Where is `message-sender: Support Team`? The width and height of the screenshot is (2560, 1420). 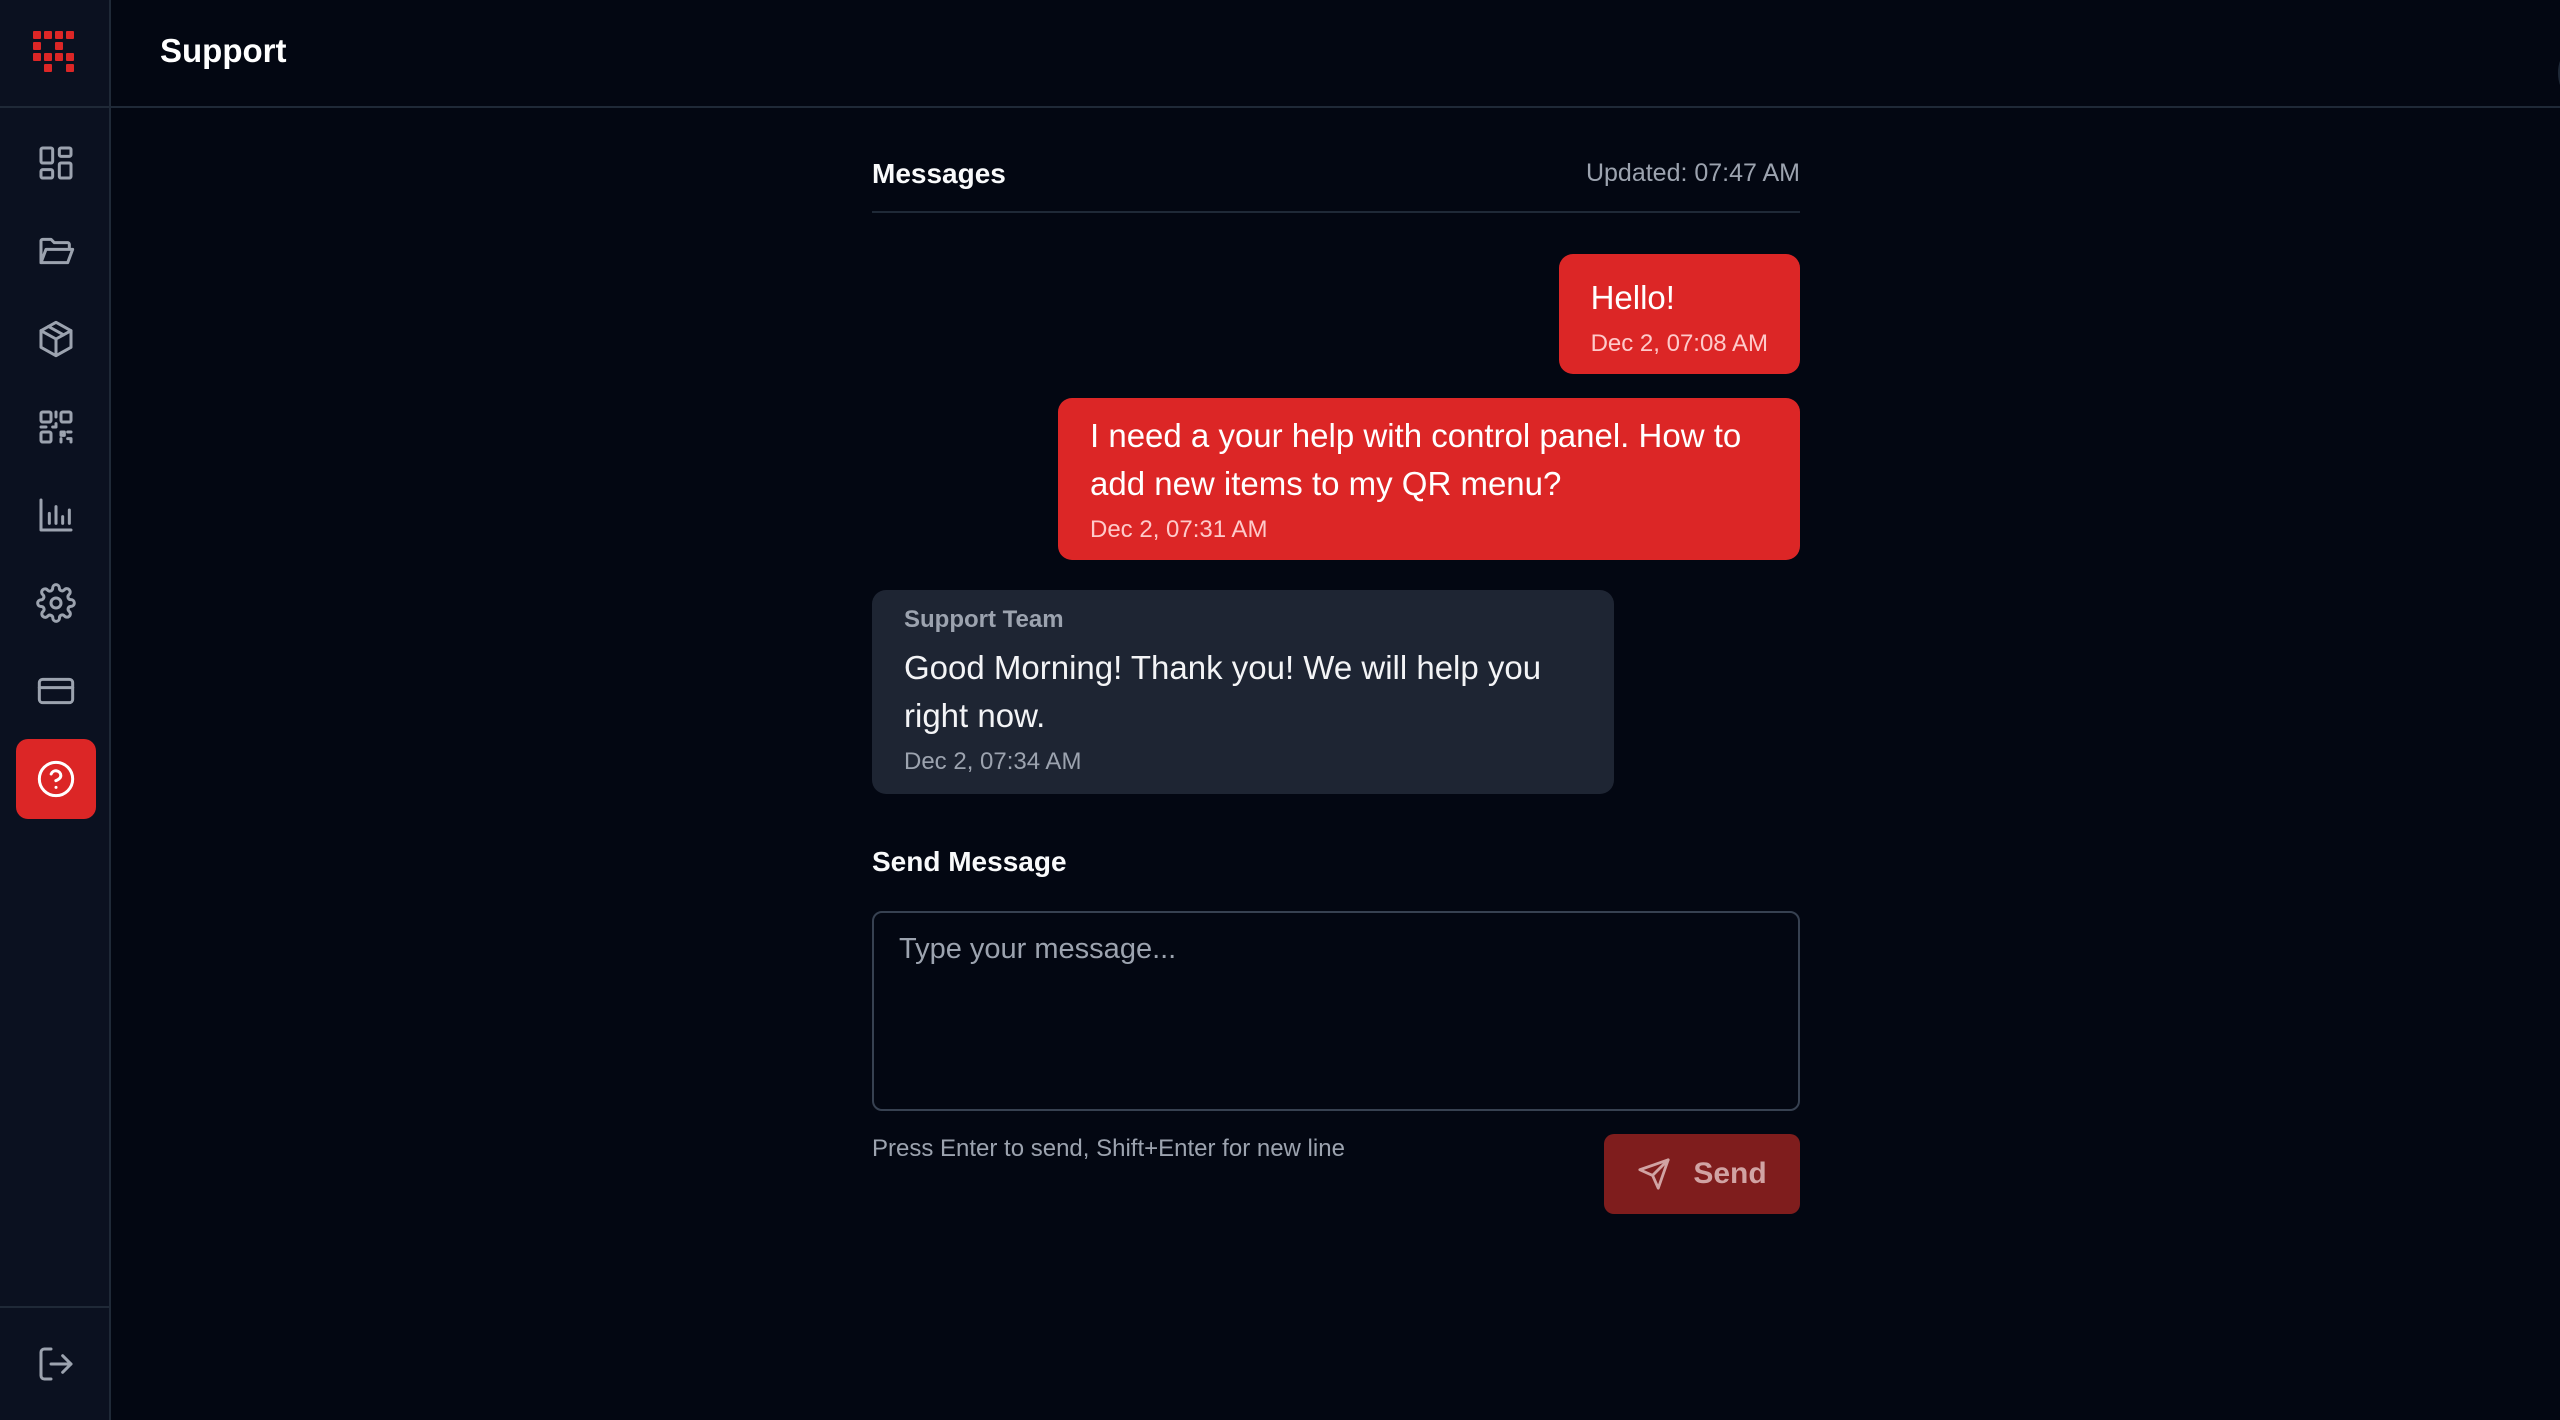
message-sender: Support Team is located at coordinates (984, 619).